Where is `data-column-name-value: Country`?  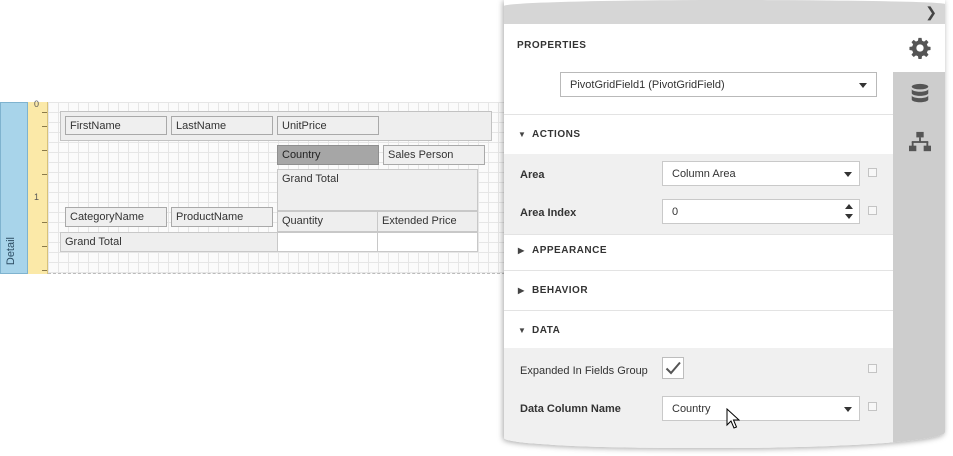
data-column-name-value: Country is located at coordinates (691, 409).